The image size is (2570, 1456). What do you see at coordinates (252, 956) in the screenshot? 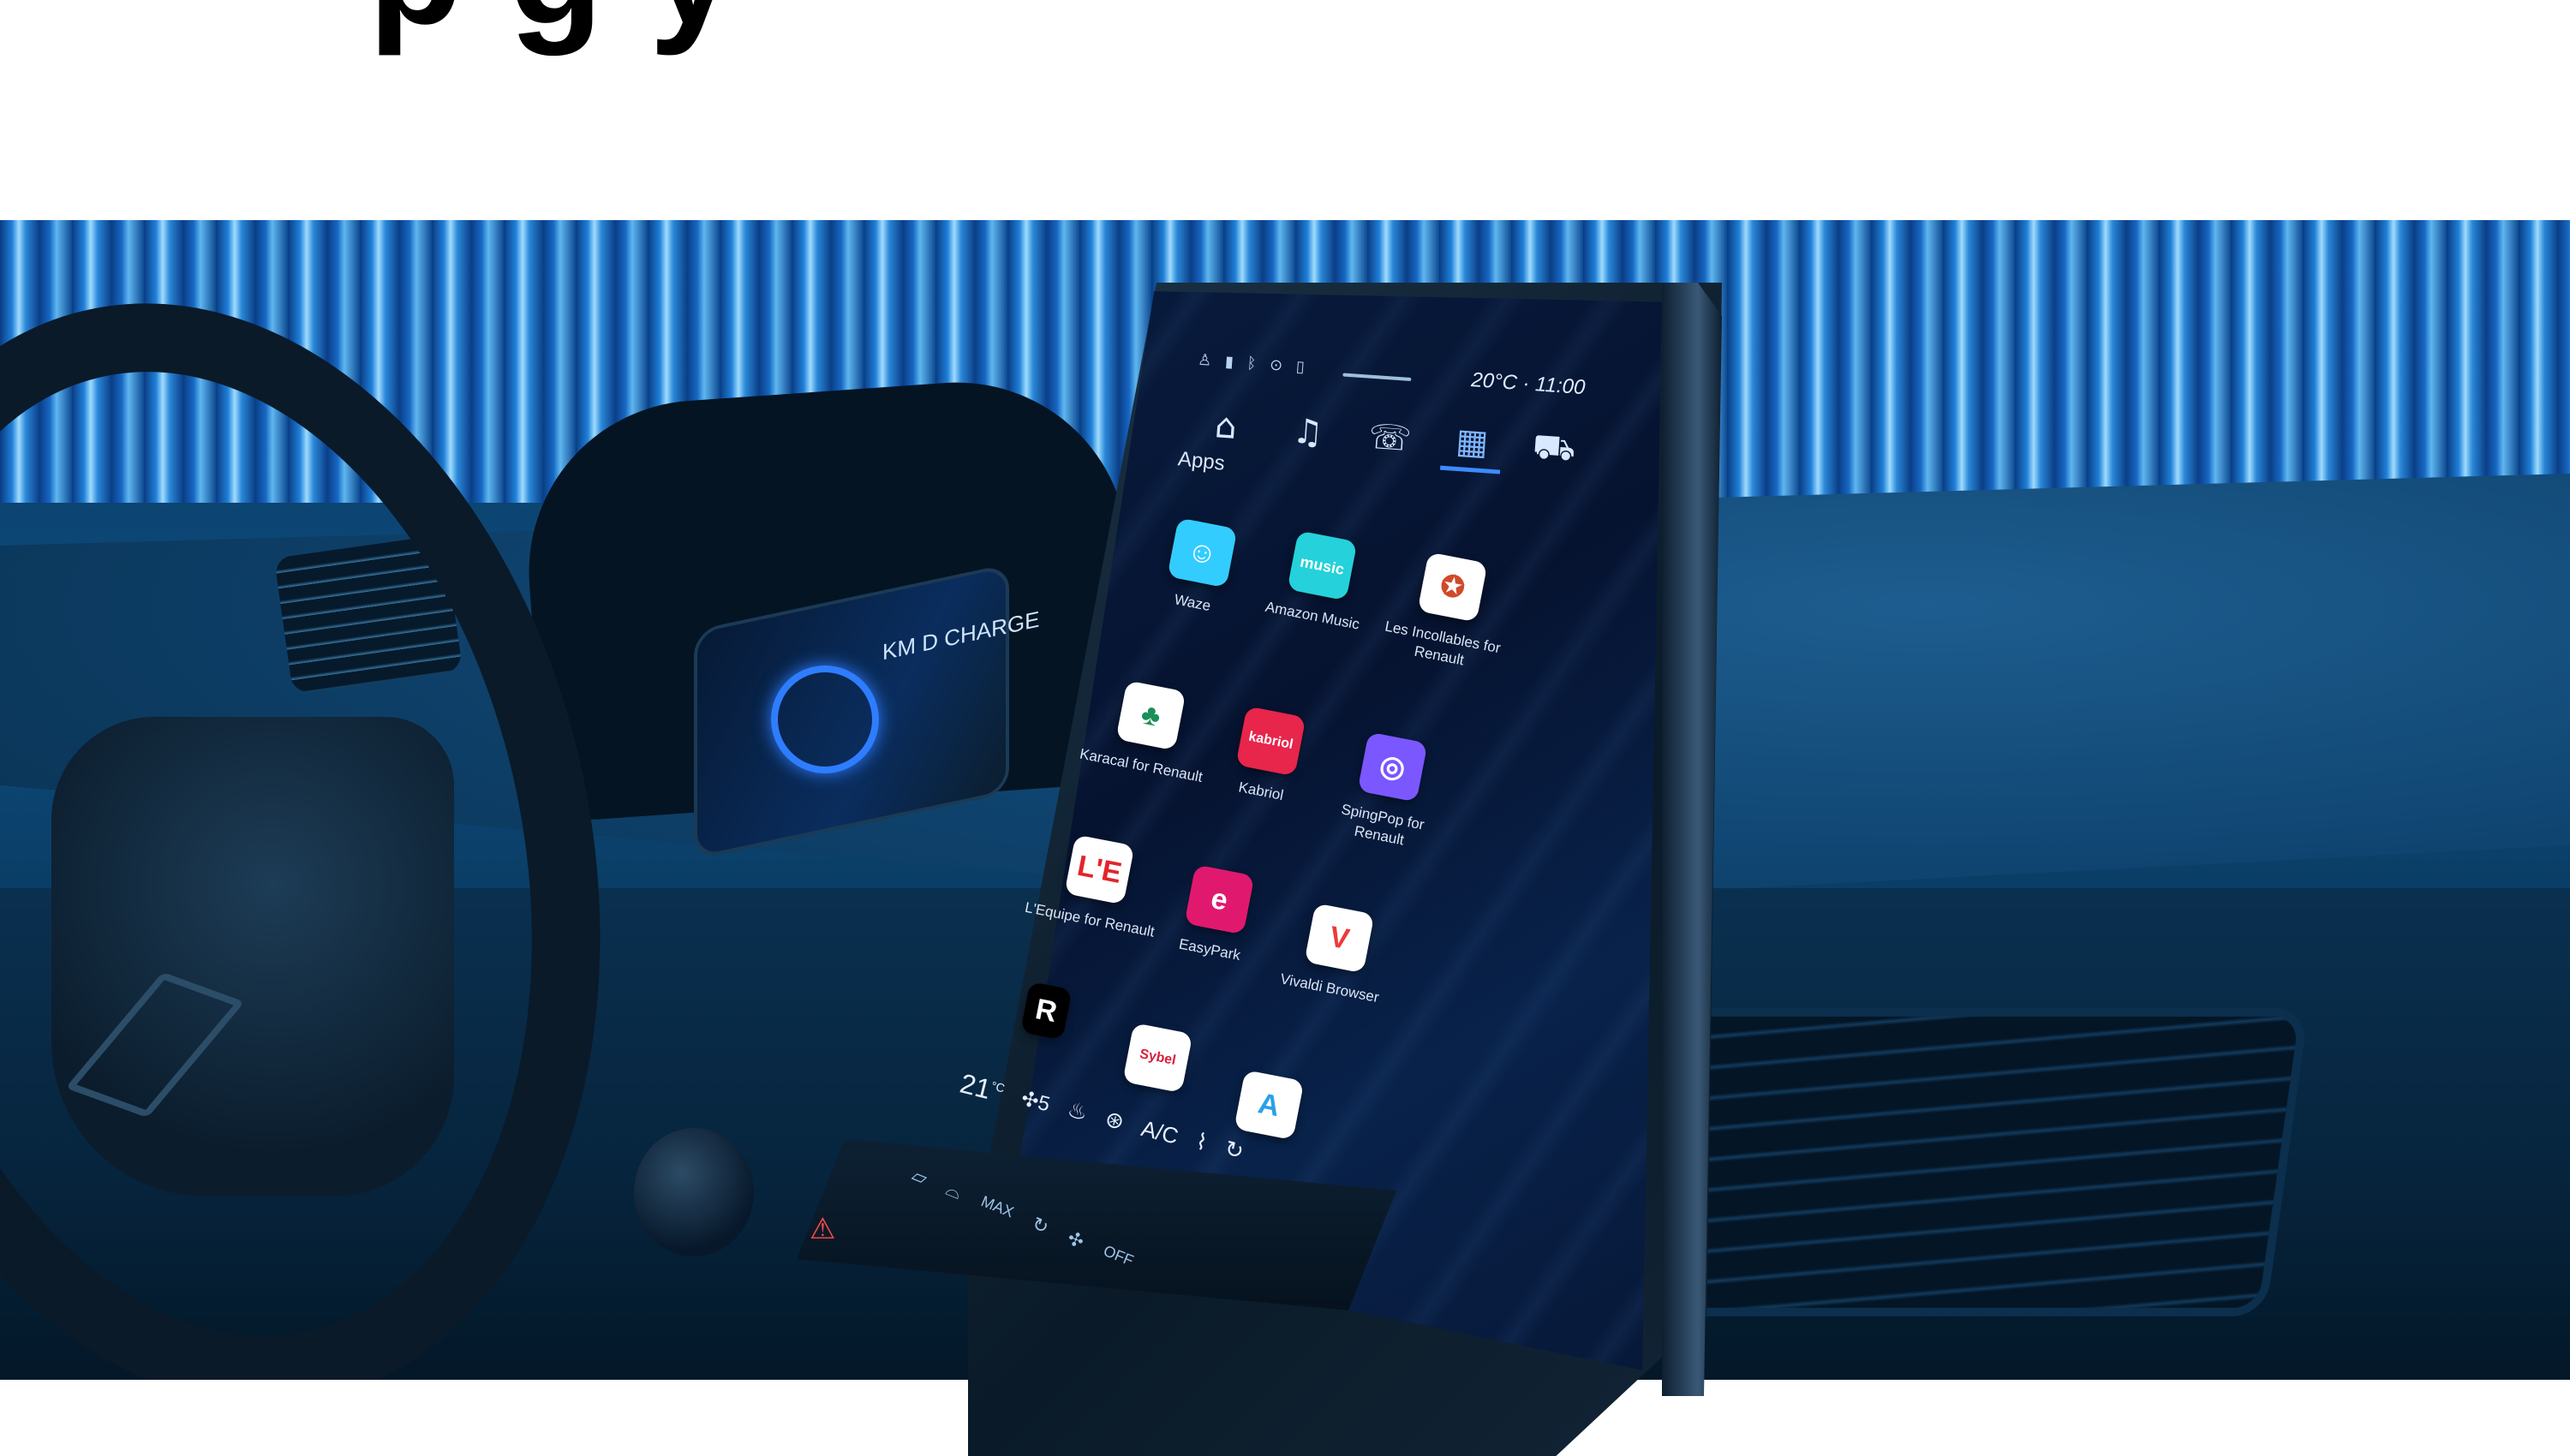
I see `steering-wheel-hub` at bounding box center [252, 956].